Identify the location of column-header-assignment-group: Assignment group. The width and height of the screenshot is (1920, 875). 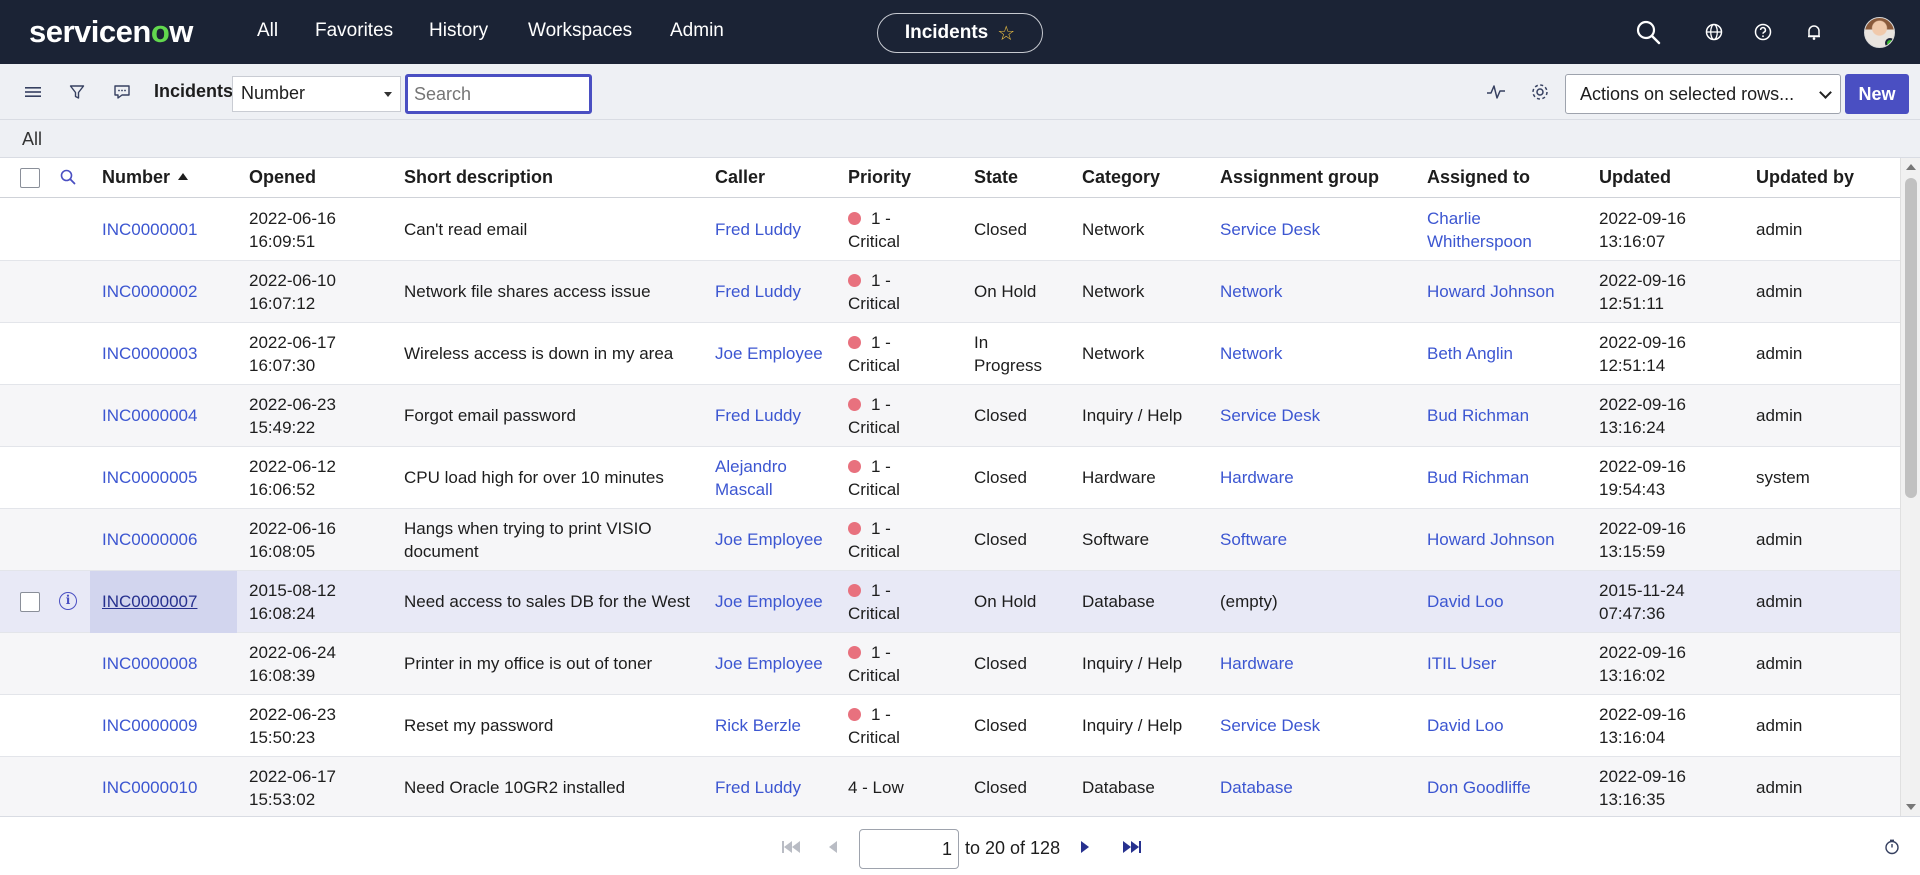
(1299, 177).